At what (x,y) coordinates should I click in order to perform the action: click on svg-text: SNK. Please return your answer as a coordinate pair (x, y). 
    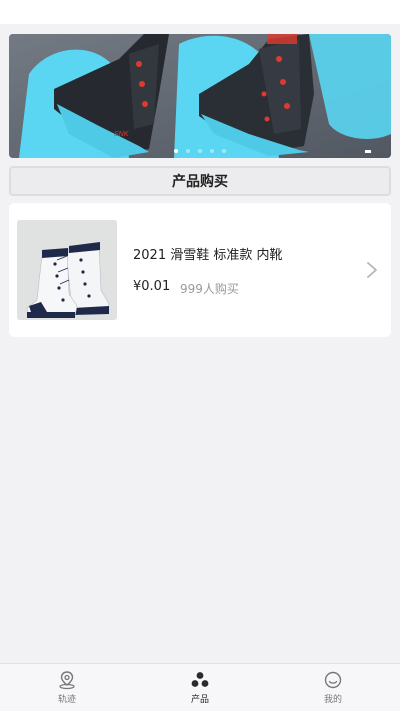
    Looking at the image, I should click on (121, 134).